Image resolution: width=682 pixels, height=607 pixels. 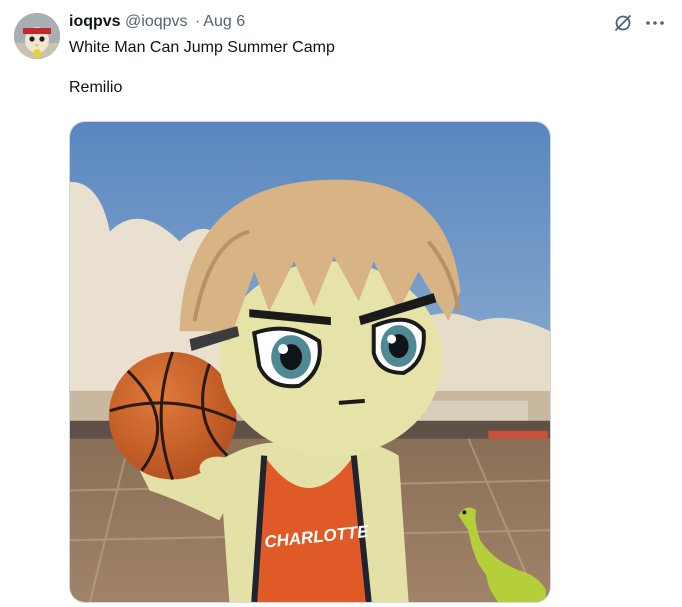 I want to click on tweet-header: ioqpvs @ioqpvs · Aug 6, so click(x=157, y=22).